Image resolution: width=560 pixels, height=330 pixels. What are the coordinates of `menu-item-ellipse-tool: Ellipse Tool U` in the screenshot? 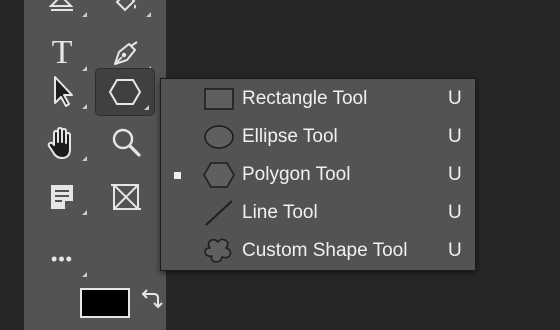 It's located at (318, 137).